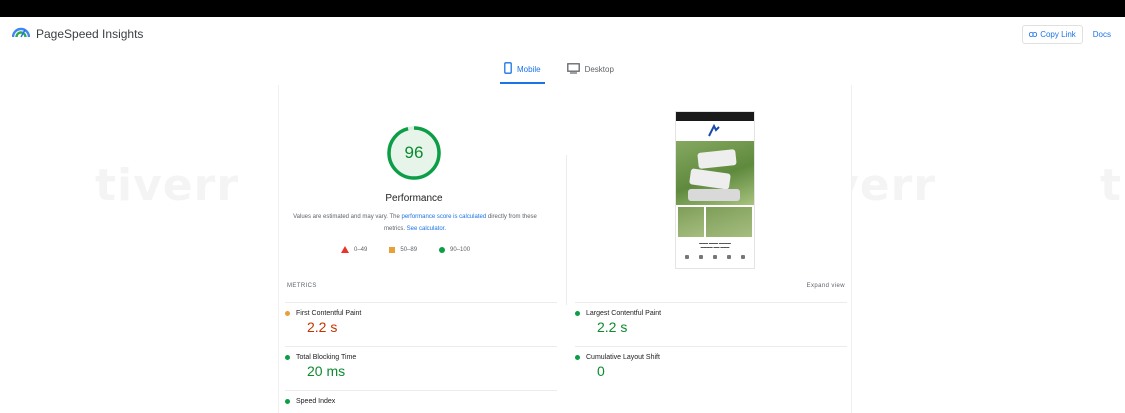 This screenshot has height=413, width=1125. What do you see at coordinates (409, 249) in the screenshot?
I see `legend-label: 50–89` at bounding box center [409, 249].